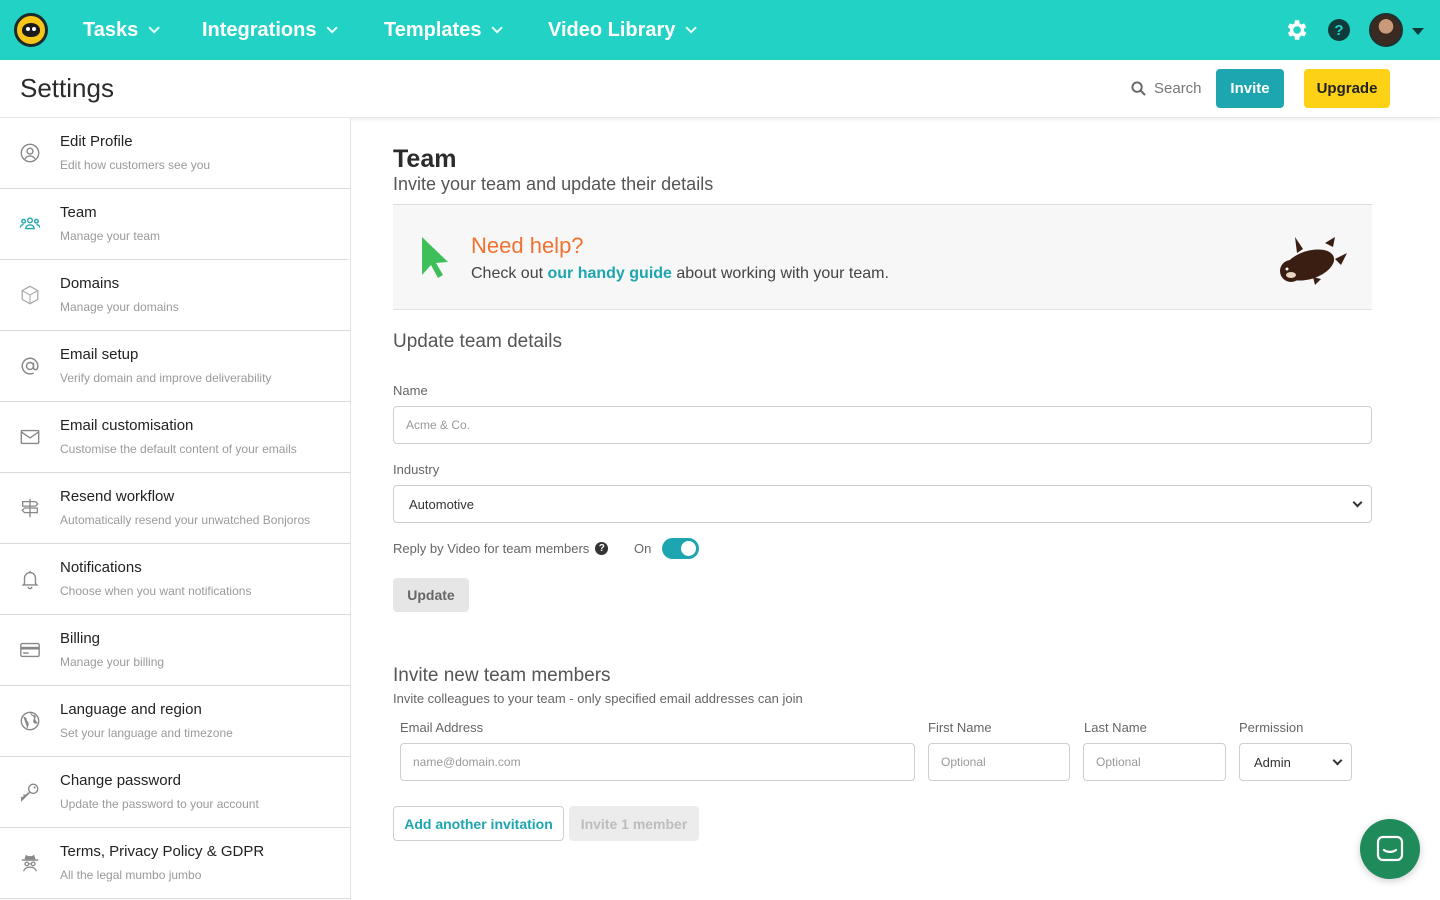  Describe the element at coordinates (688, 548) in the screenshot. I see `toggle-knob` at that location.